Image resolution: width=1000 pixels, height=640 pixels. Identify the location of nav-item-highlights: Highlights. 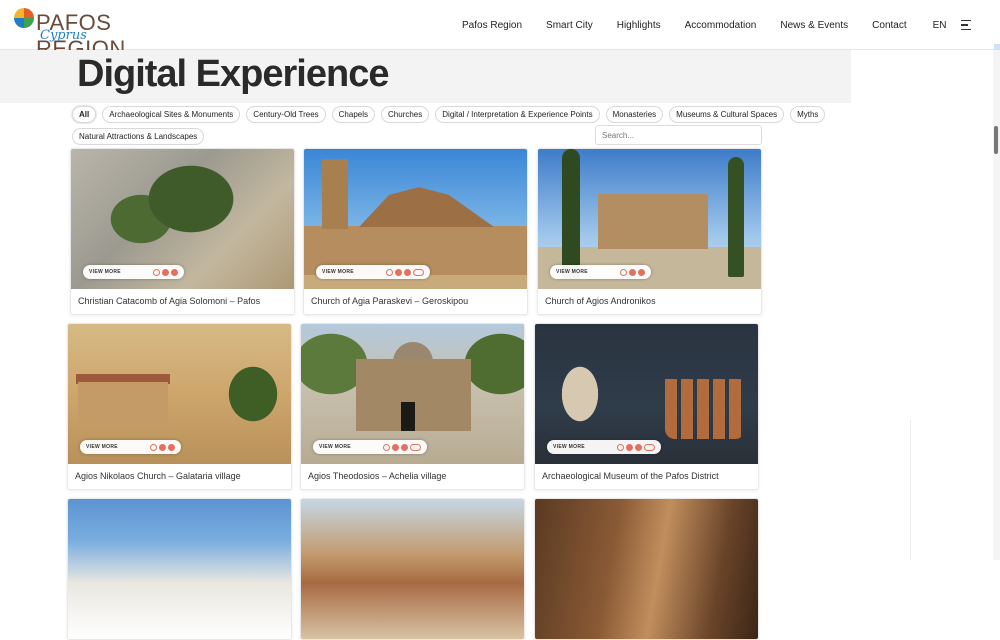
(639, 25).